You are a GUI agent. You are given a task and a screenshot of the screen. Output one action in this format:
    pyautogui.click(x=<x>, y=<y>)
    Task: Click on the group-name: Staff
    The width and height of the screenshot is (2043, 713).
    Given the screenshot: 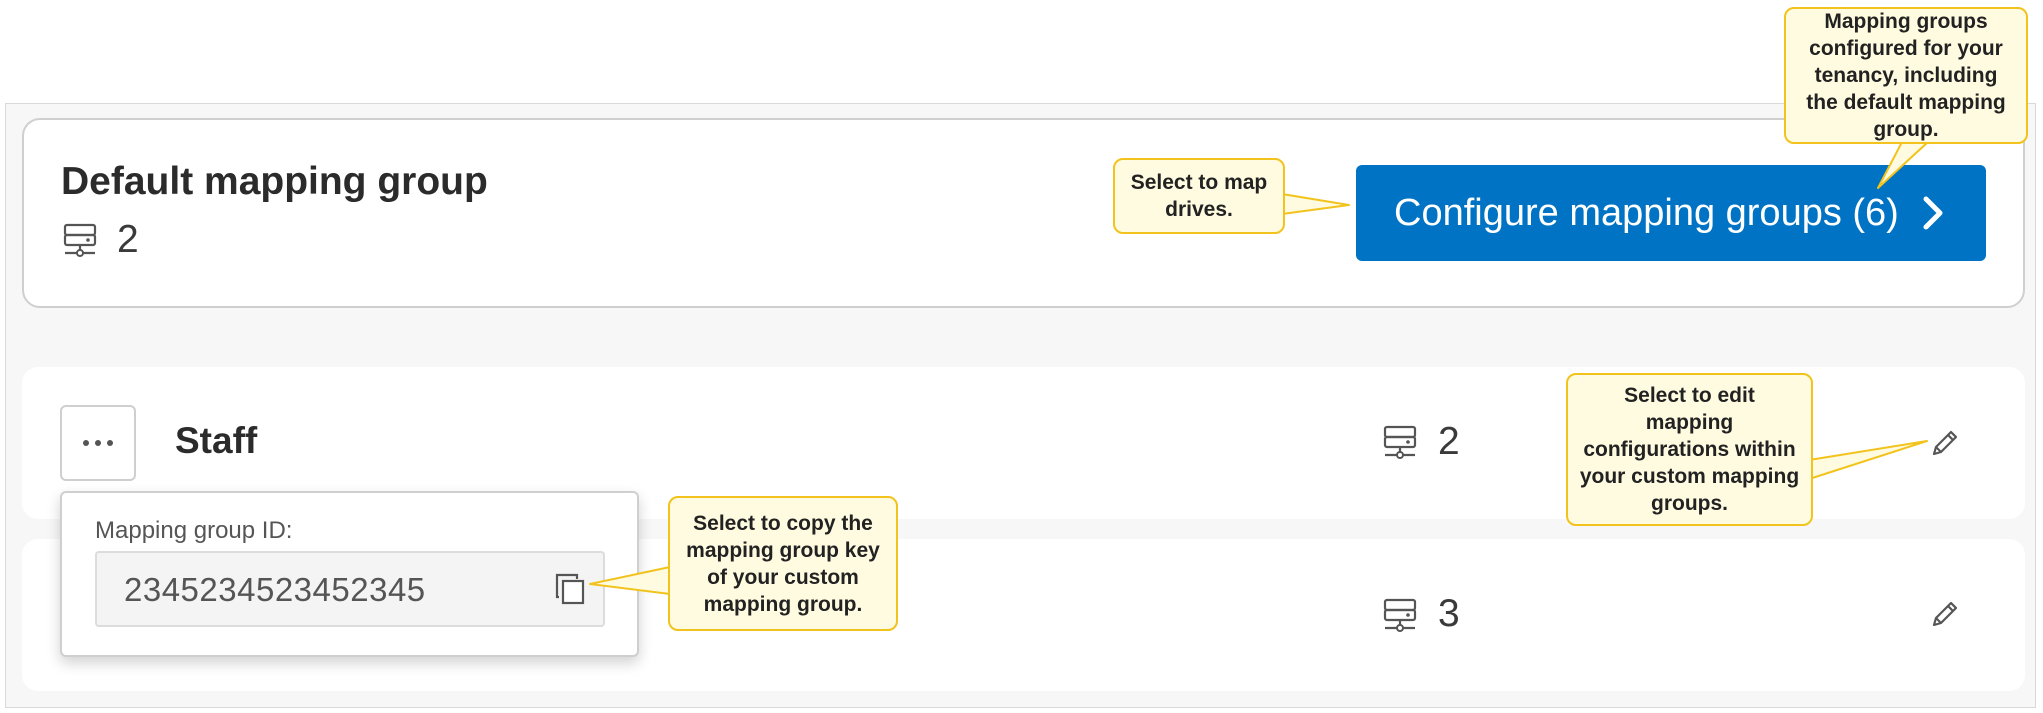 What is the action you would take?
    pyautogui.click(x=216, y=440)
    